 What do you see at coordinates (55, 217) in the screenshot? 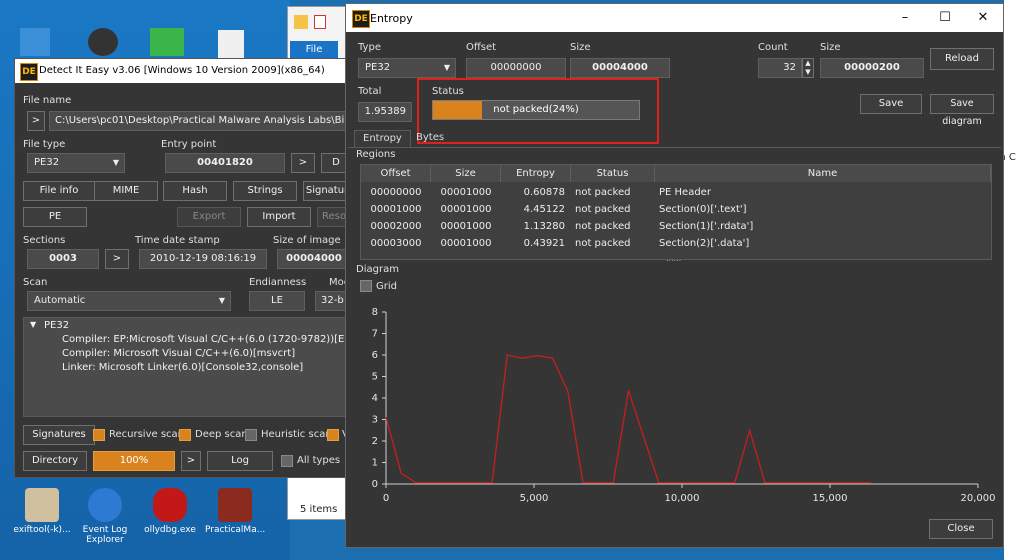
I see `pe-button: PE` at bounding box center [55, 217].